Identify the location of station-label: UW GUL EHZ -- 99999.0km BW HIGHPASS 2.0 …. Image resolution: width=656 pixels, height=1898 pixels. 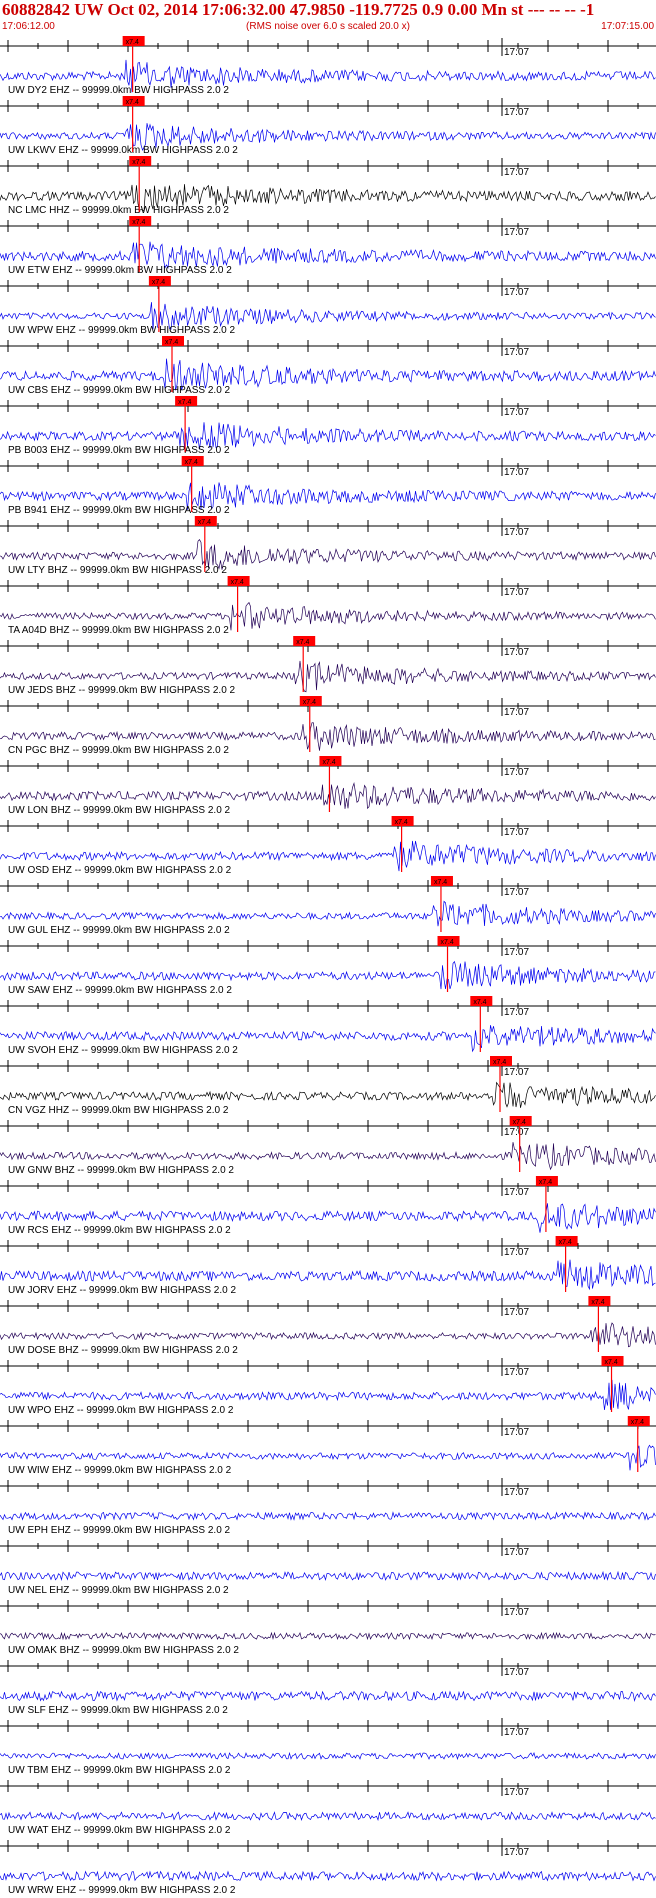
(119, 930).